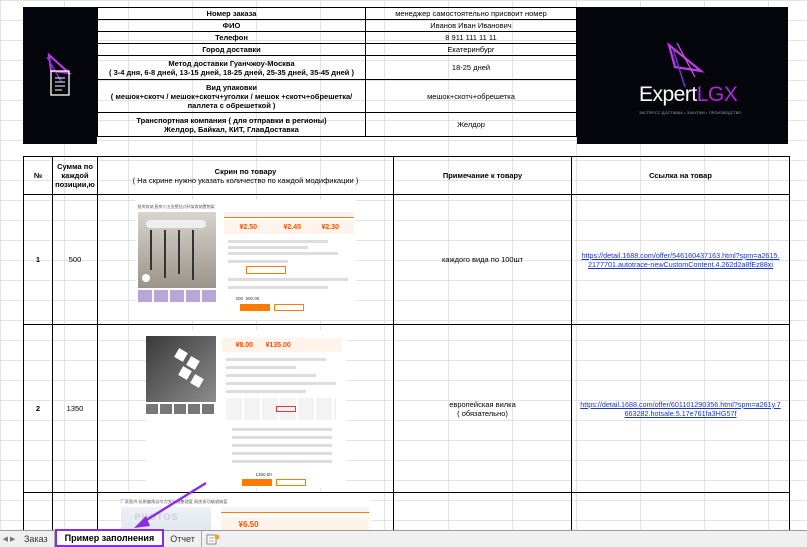 The image size is (807, 547). What do you see at coordinates (471, 124) in the screenshot?
I see `order-info-value: Желдор` at bounding box center [471, 124].